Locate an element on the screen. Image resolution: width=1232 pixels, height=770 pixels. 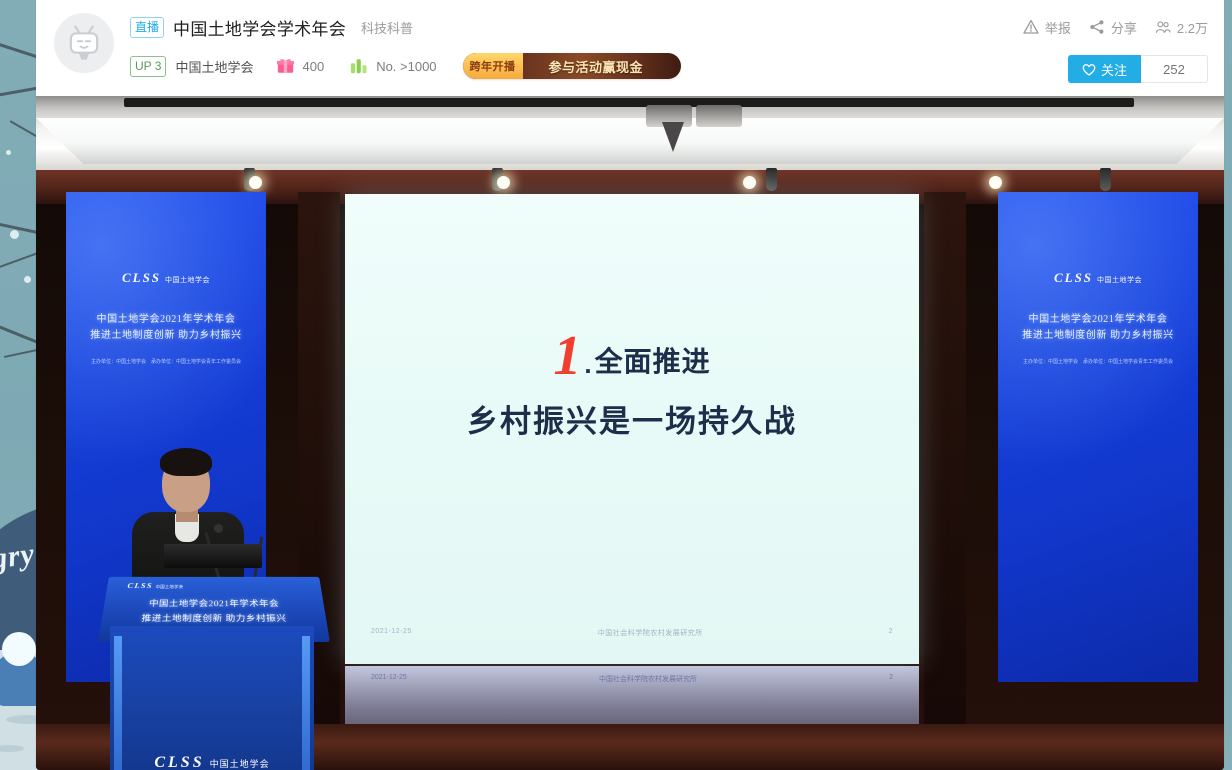
reflection-center: 中国社会科学院农村发展研究所 is located at coordinates (647, 679).